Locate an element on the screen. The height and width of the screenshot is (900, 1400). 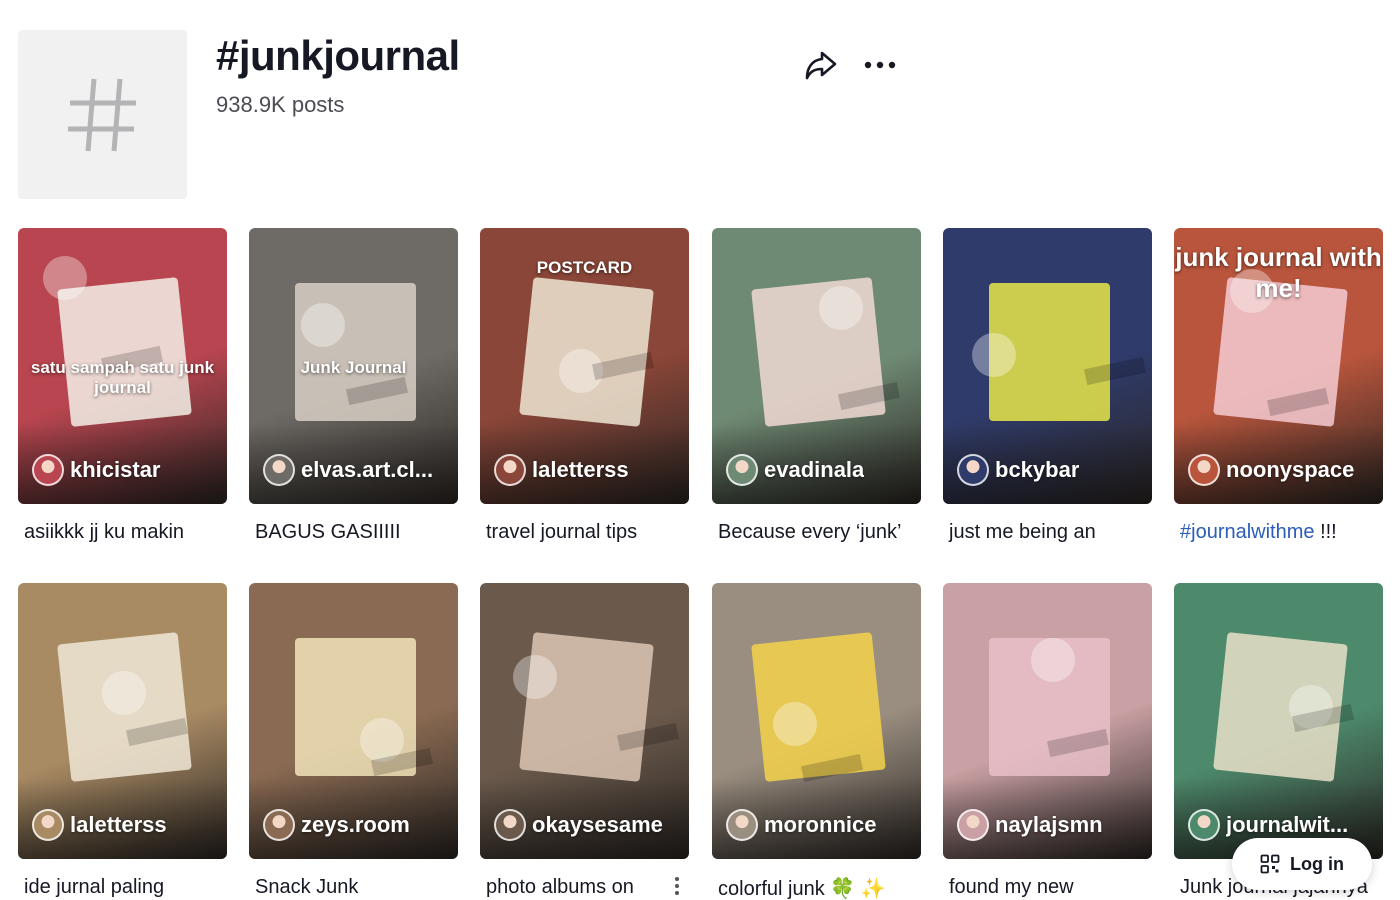
video-author: bckybar is located at coordinates (1018, 470).